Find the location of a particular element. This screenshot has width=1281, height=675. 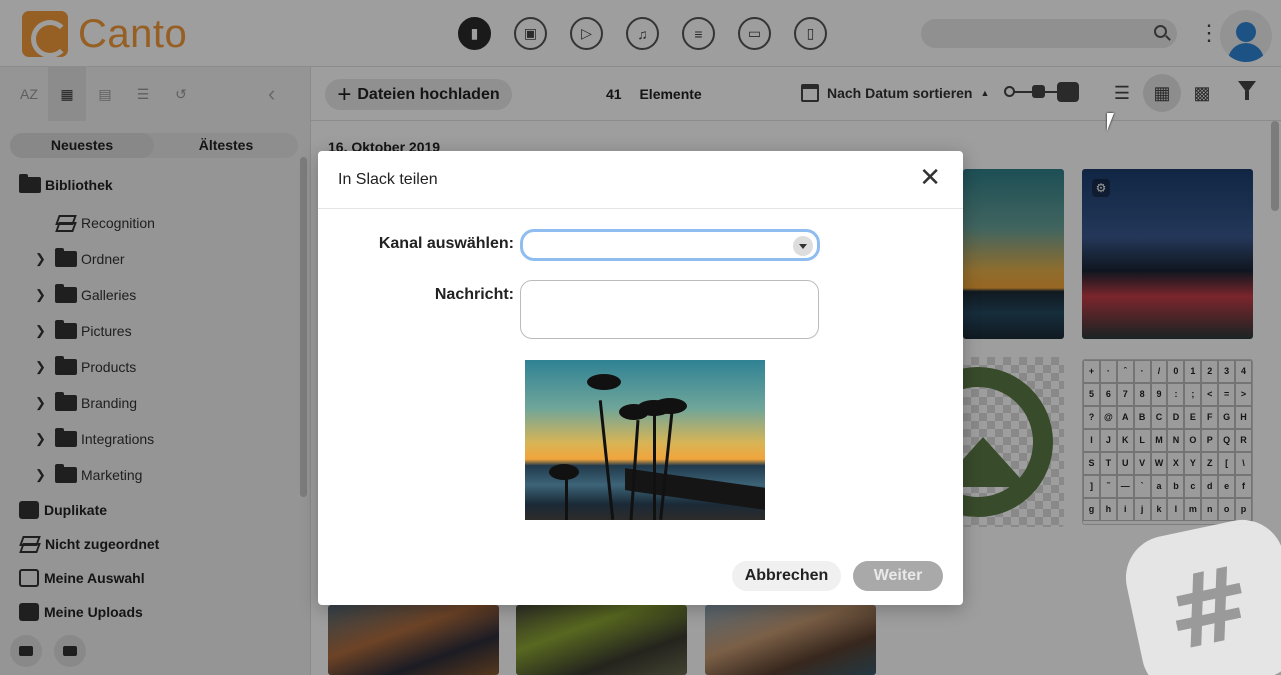

cancel-button: Abbrechen is located at coordinates (786, 576).